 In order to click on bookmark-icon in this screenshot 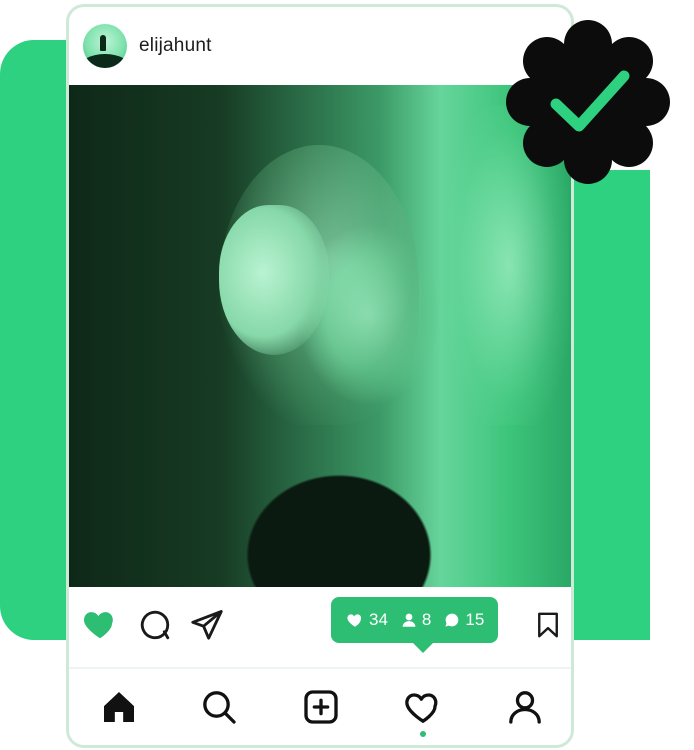, I will do `click(548, 625)`.